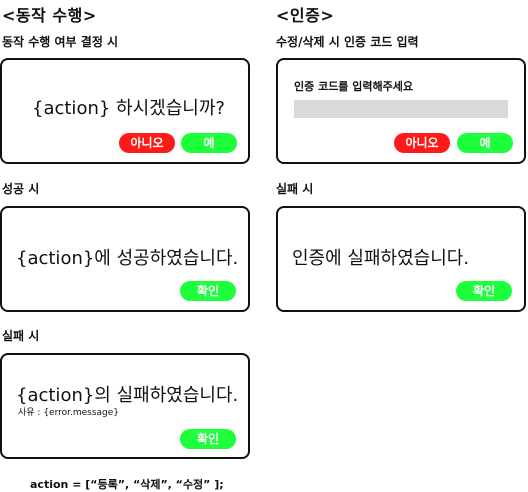 This screenshot has height=492, width=528. What do you see at coordinates (381, 258) in the screenshot?
I see `auth-failure-message: 인증에 실패하였습니다.` at bounding box center [381, 258].